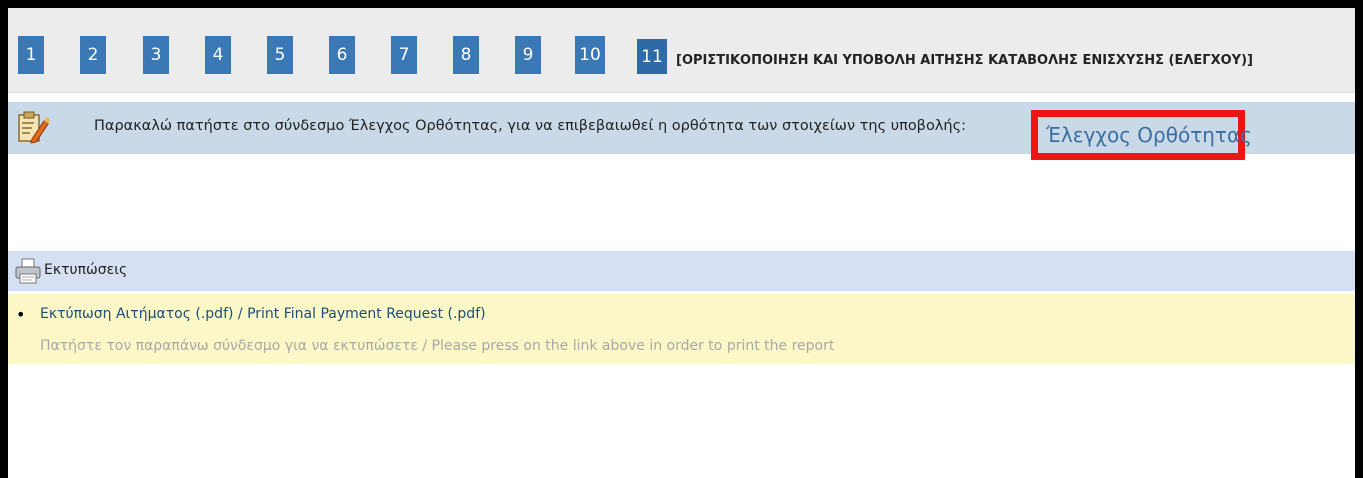 The height and width of the screenshot is (478, 1363). I want to click on step-7-button: 7, so click(404, 55).